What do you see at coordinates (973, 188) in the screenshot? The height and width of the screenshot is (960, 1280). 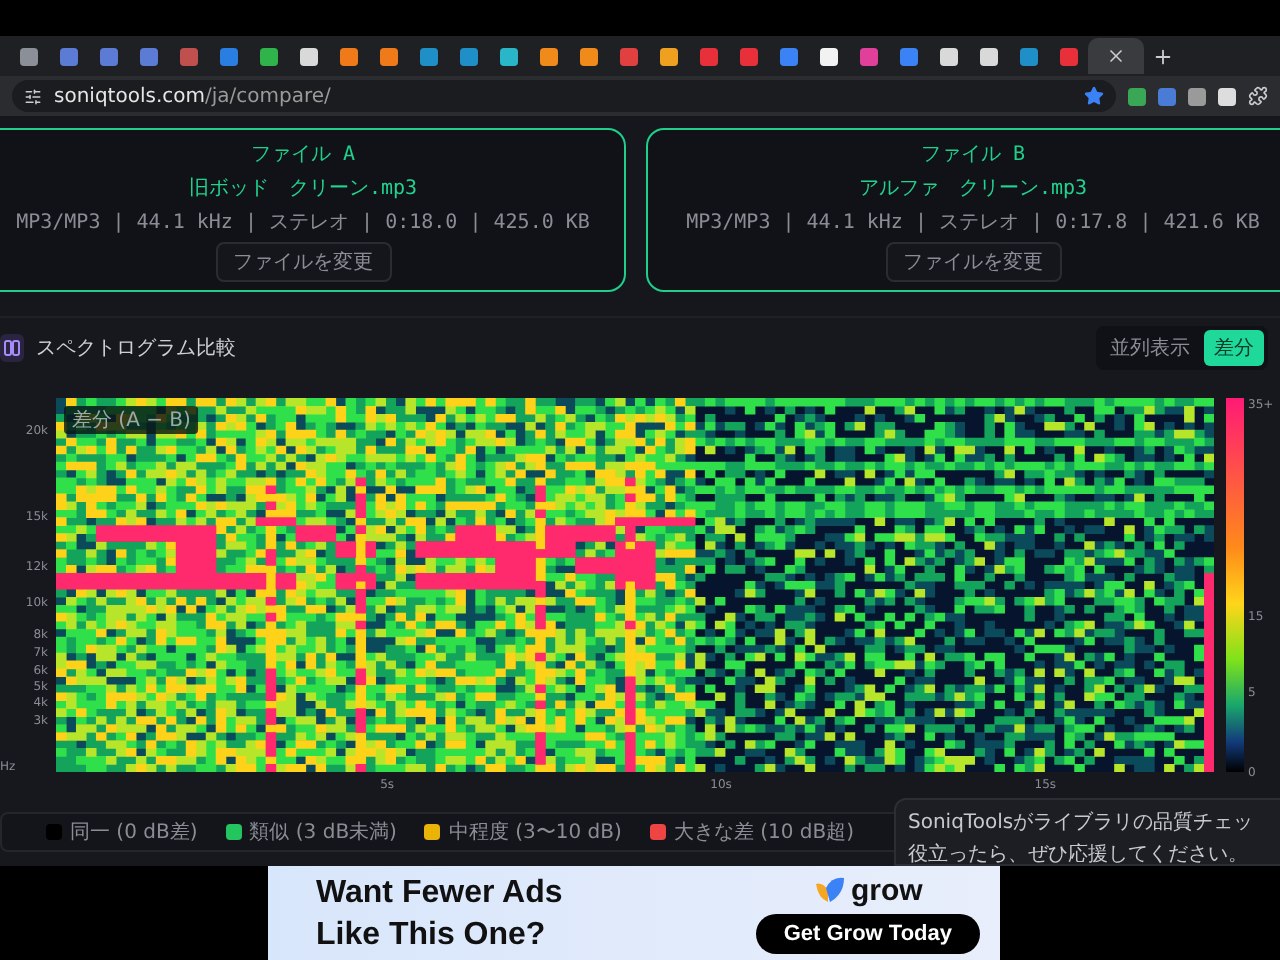 I see `file-name: アルファ クリーン.mp3` at bounding box center [973, 188].